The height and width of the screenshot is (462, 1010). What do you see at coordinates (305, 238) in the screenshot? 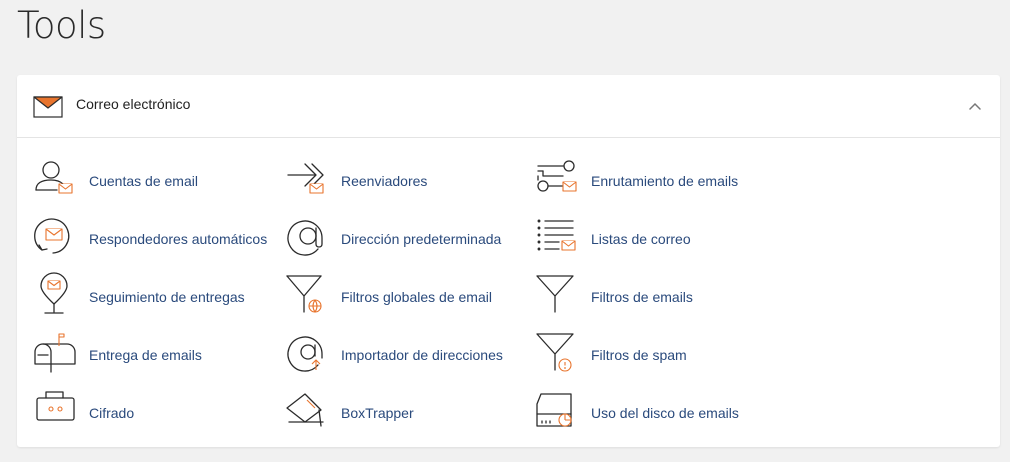
I see `default-address-icon` at bounding box center [305, 238].